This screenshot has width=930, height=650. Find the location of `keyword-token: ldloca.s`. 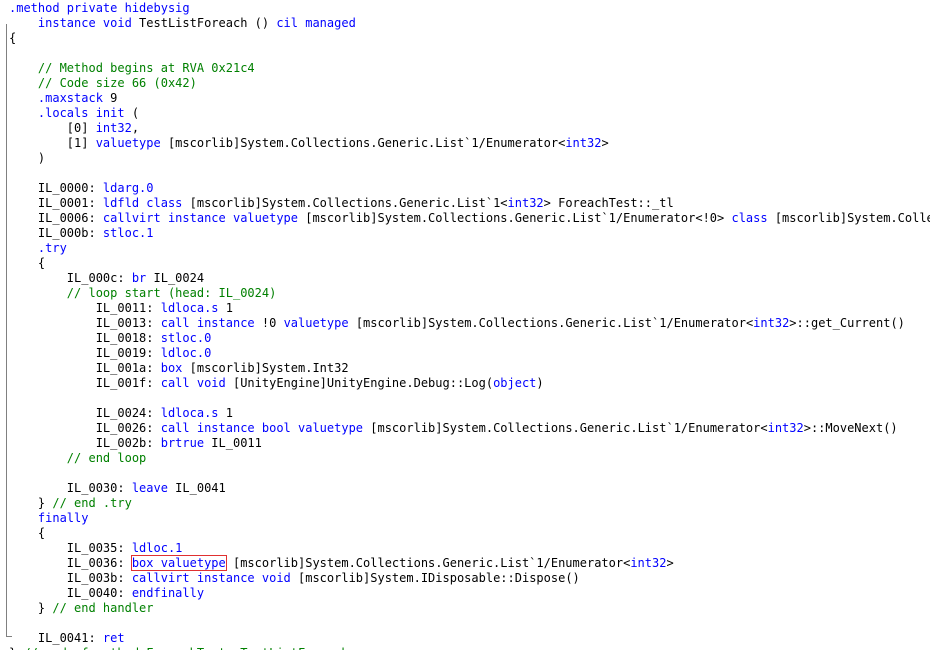

keyword-token: ldloca.s is located at coordinates (189, 413).